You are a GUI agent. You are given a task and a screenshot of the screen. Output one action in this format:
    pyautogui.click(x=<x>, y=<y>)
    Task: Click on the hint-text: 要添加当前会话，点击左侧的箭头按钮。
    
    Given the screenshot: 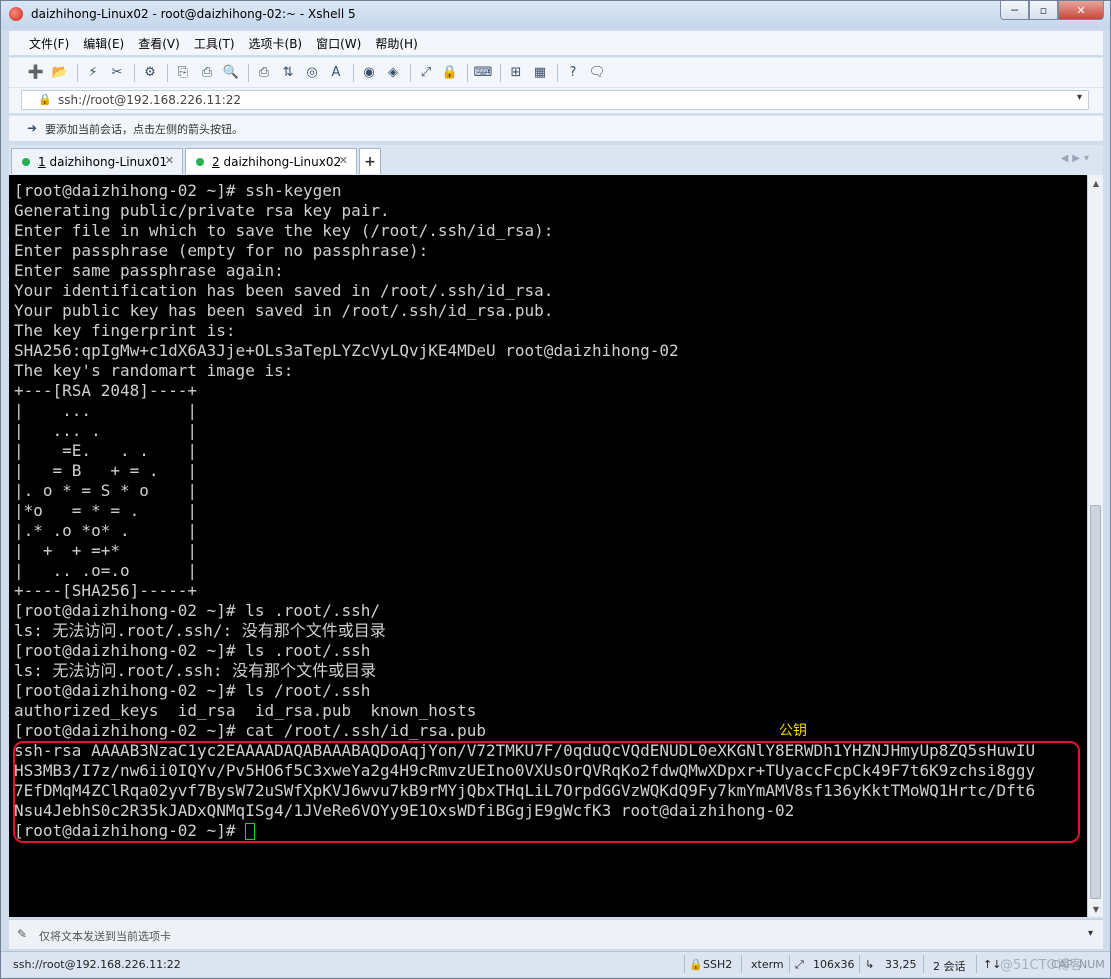 What is the action you would take?
    pyautogui.click(x=144, y=129)
    